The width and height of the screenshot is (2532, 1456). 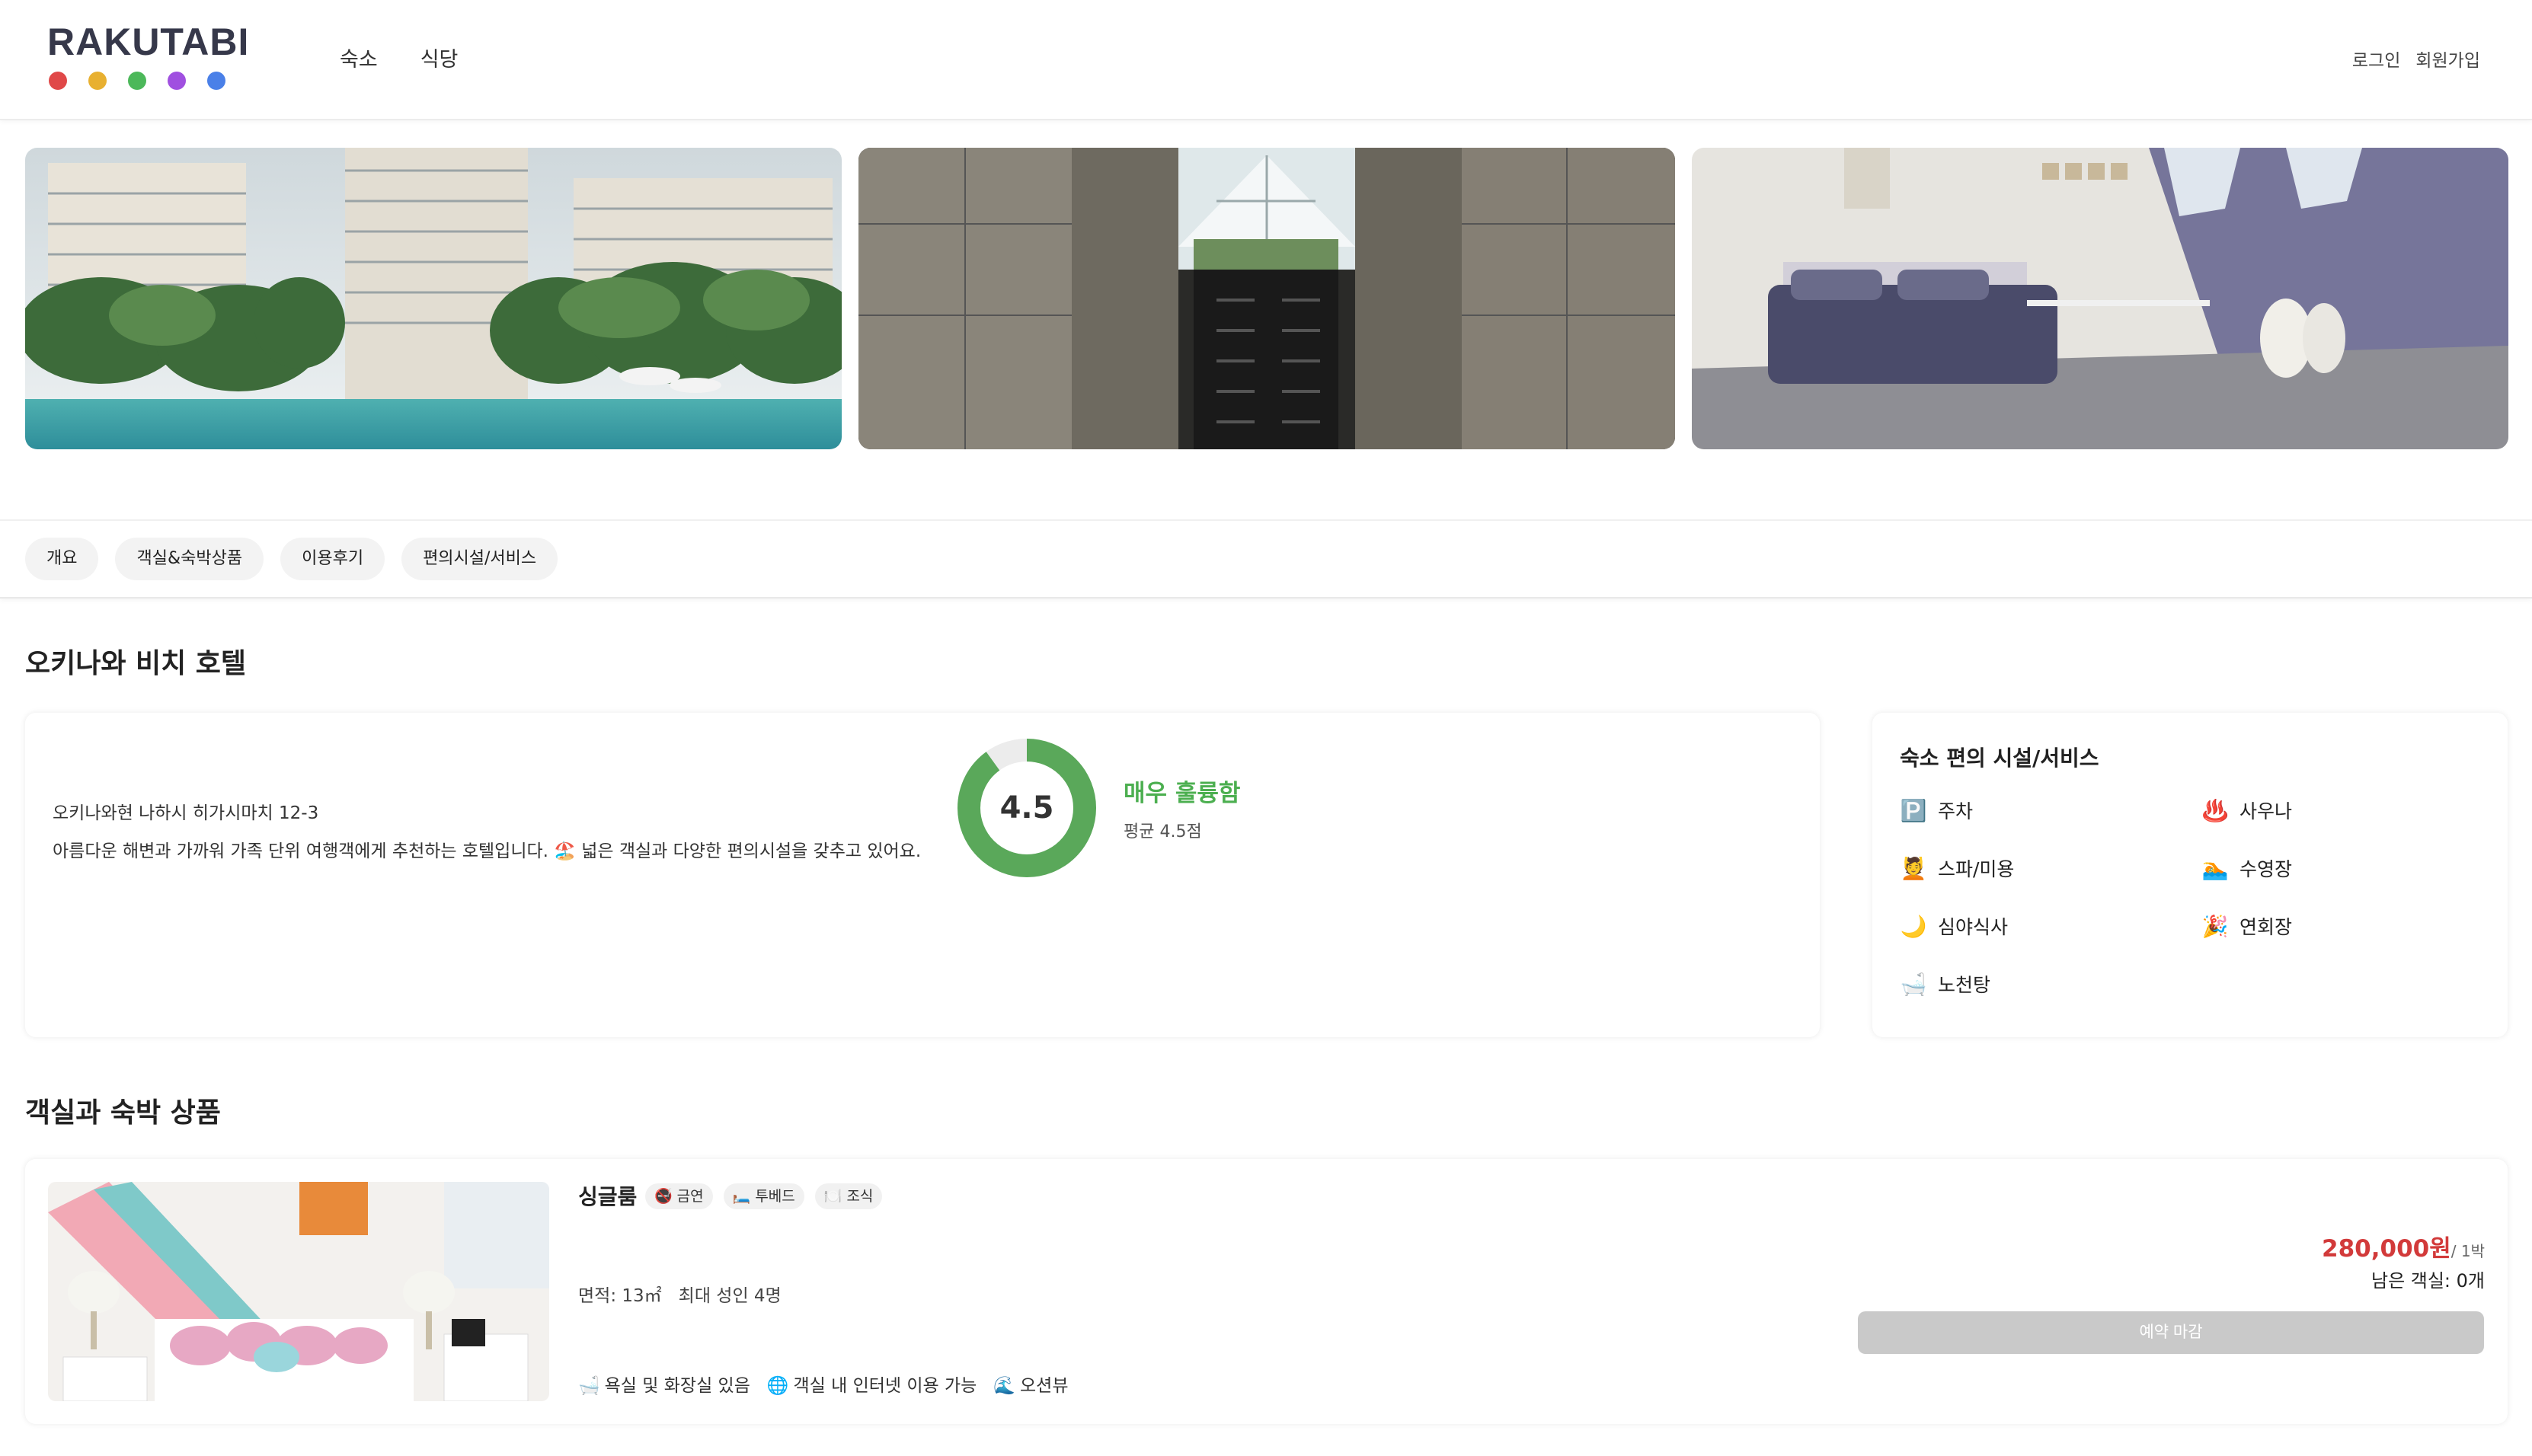 What do you see at coordinates (1964, 985) in the screenshot?
I see `facility-label: 노천탕` at bounding box center [1964, 985].